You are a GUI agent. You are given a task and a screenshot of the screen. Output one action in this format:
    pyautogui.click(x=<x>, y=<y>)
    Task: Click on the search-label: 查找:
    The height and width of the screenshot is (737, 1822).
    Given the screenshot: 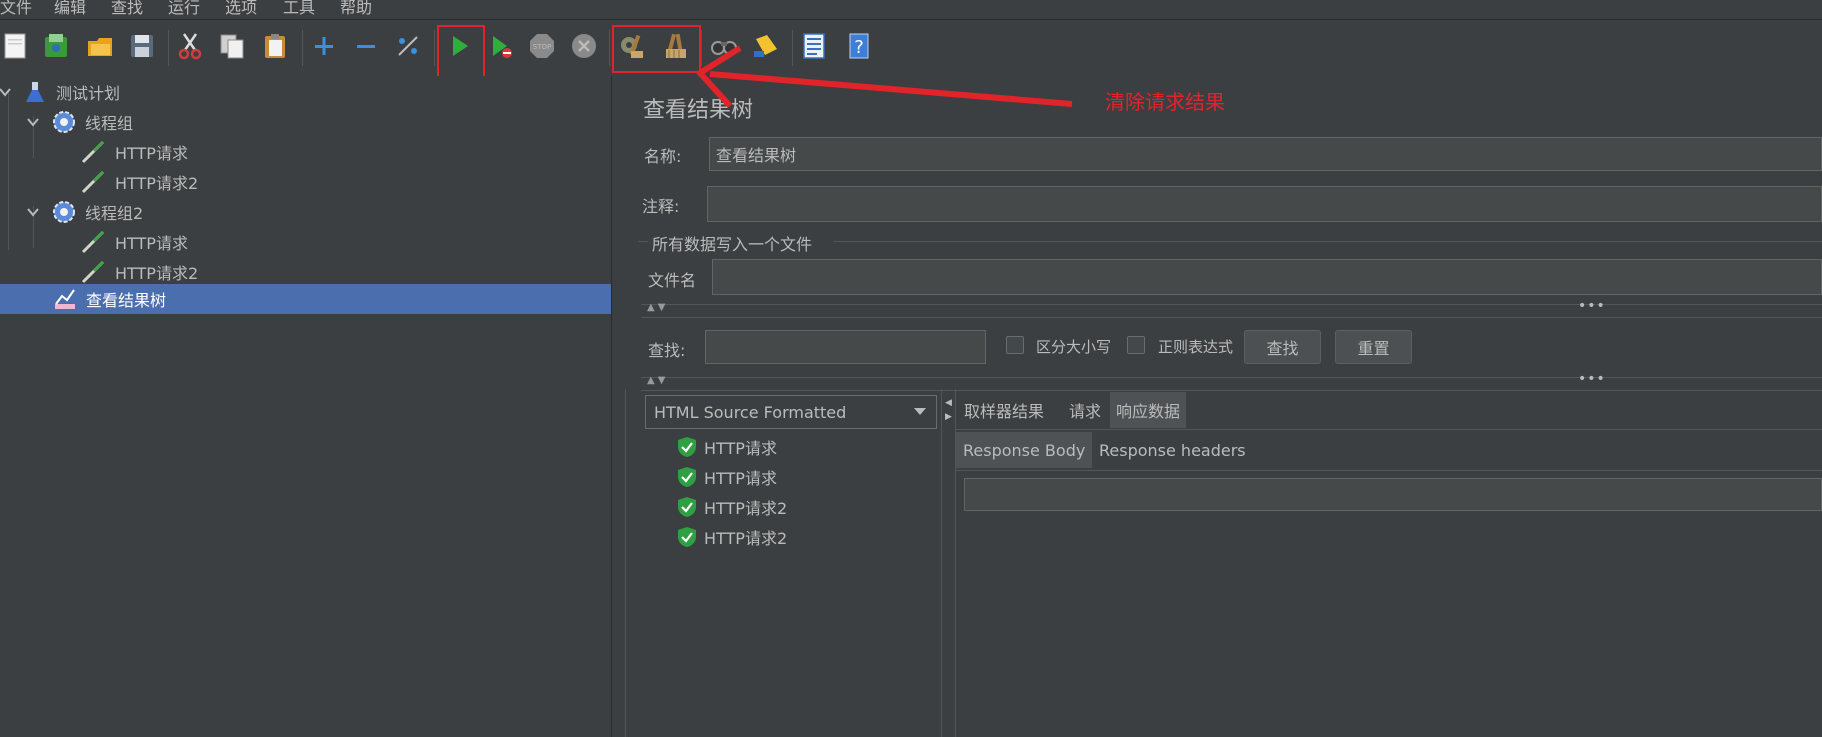 What is the action you would take?
    pyautogui.click(x=667, y=350)
    